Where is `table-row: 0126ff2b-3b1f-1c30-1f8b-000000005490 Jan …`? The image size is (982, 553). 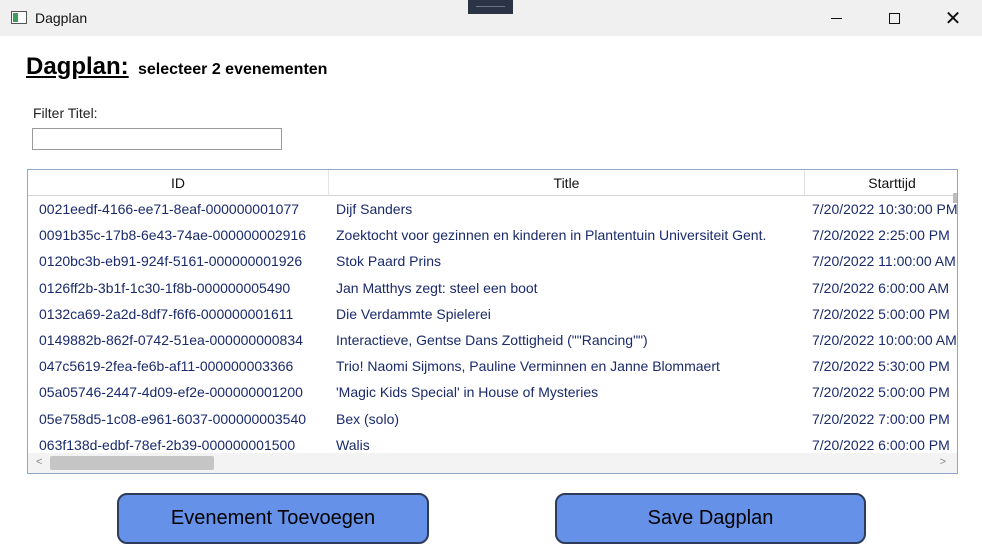 table-row: 0126ff2b-3b1f-1c30-1f8b-000000005490 Jan … is located at coordinates (492, 289).